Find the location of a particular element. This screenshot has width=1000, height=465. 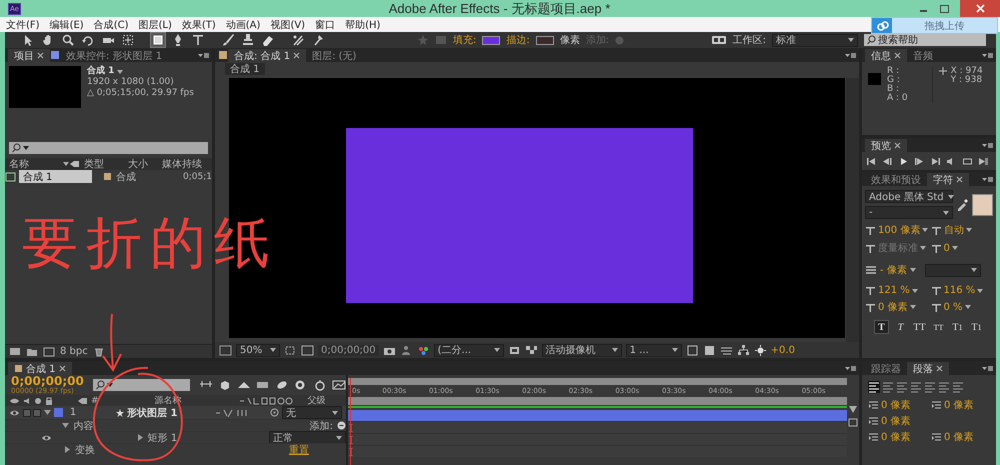

folder-icon is located at coordinates (32, 351).